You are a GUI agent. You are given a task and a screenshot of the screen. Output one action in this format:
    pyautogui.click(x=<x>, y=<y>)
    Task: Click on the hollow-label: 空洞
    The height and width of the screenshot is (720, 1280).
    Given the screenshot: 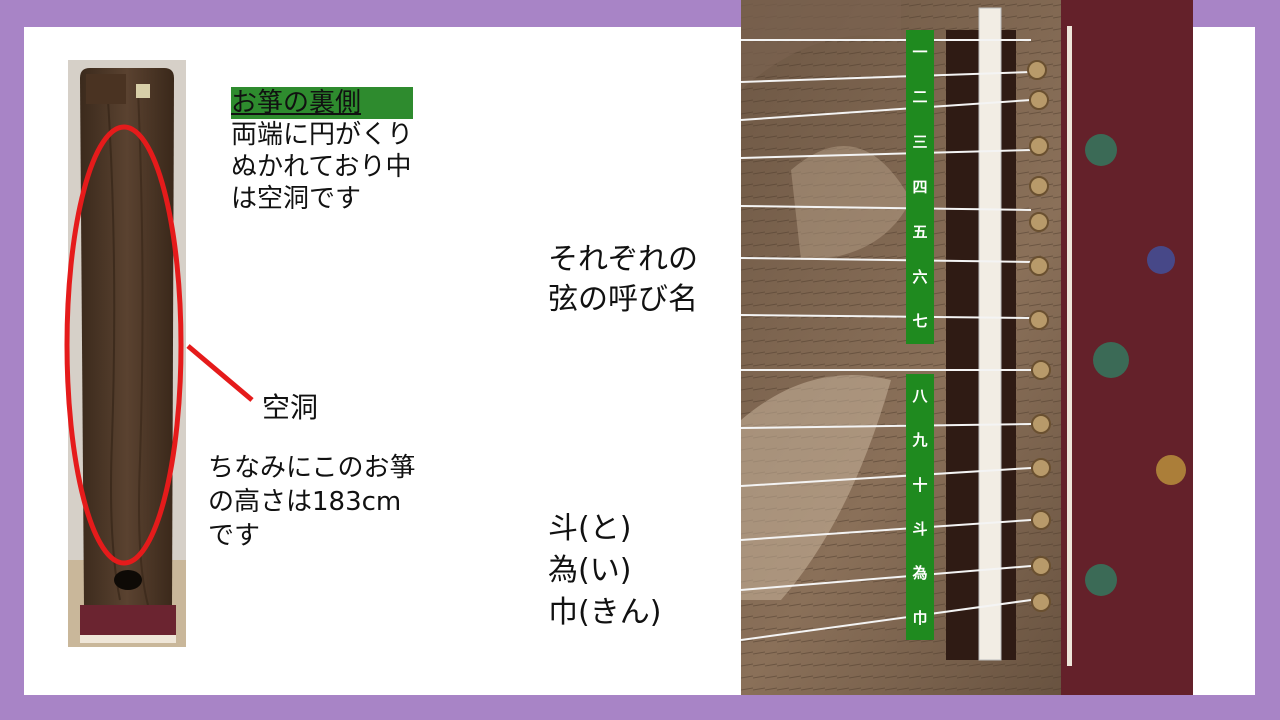 What is the action you would take?
    pyautogui.click(x=290, y=407)
    